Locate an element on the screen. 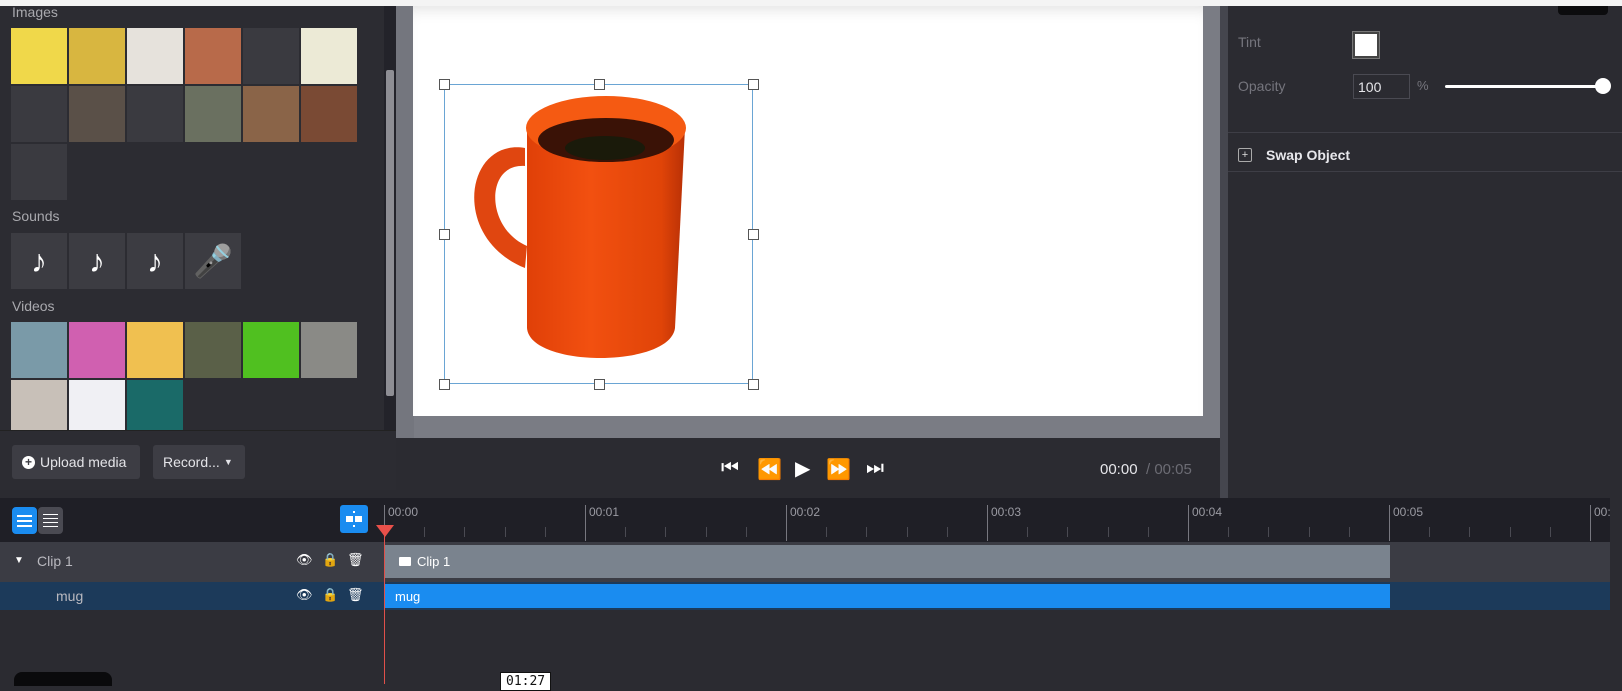  compact-view-button is located at coordinates (50, 520).